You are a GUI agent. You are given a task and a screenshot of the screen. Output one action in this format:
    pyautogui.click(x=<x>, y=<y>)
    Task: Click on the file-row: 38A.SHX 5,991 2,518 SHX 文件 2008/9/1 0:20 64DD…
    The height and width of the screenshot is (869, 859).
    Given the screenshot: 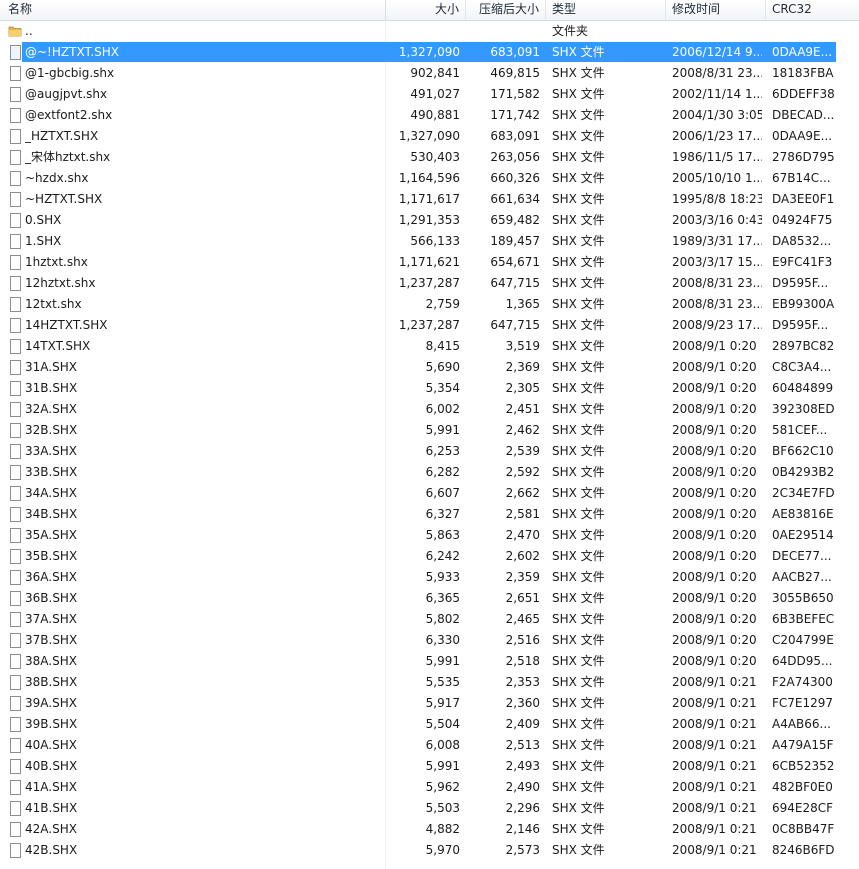 What is the action you would take?
    pyautogui.click(x=429, y=661)
    